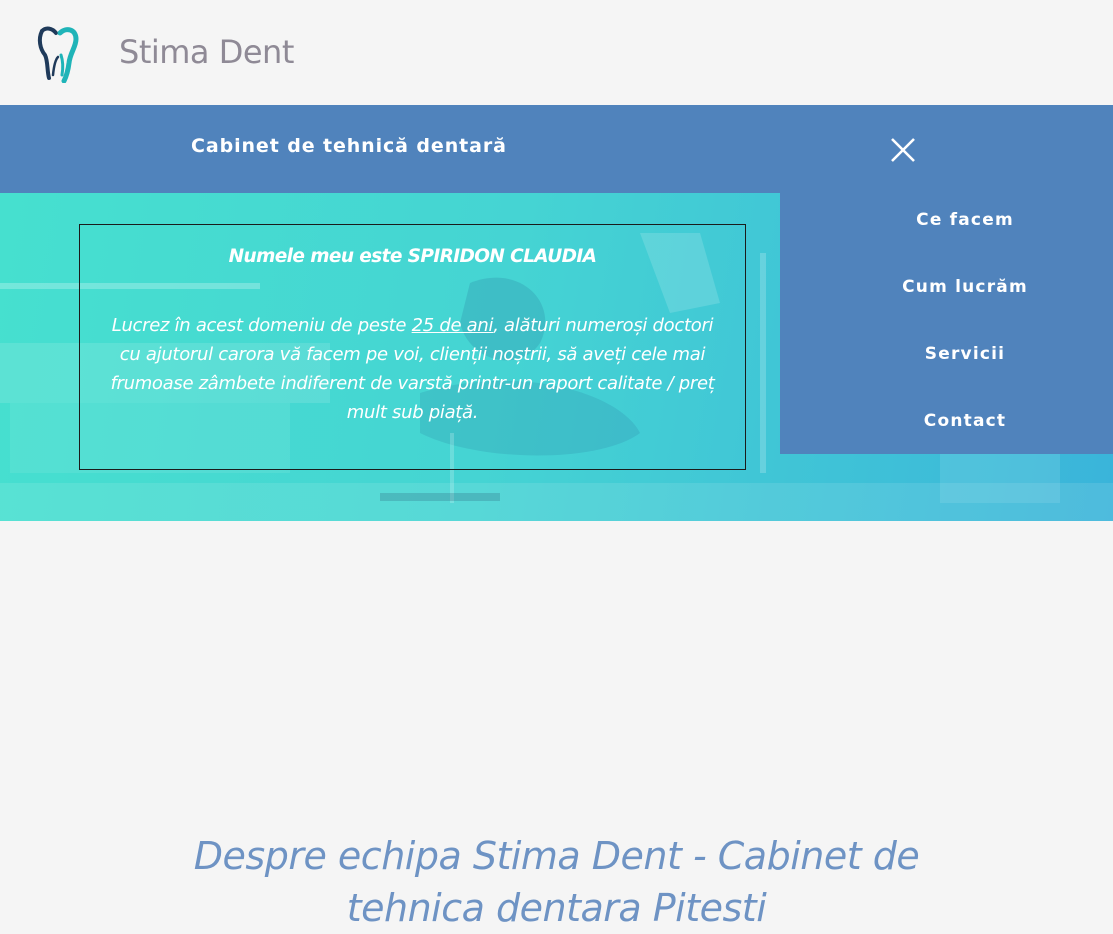 This screenshot has width=1113, height=934. Describe the element at coordinates (261, 325) in the screenshot. I see `intro-text-start: Lucrez în acest domeniu de peste` at that location.